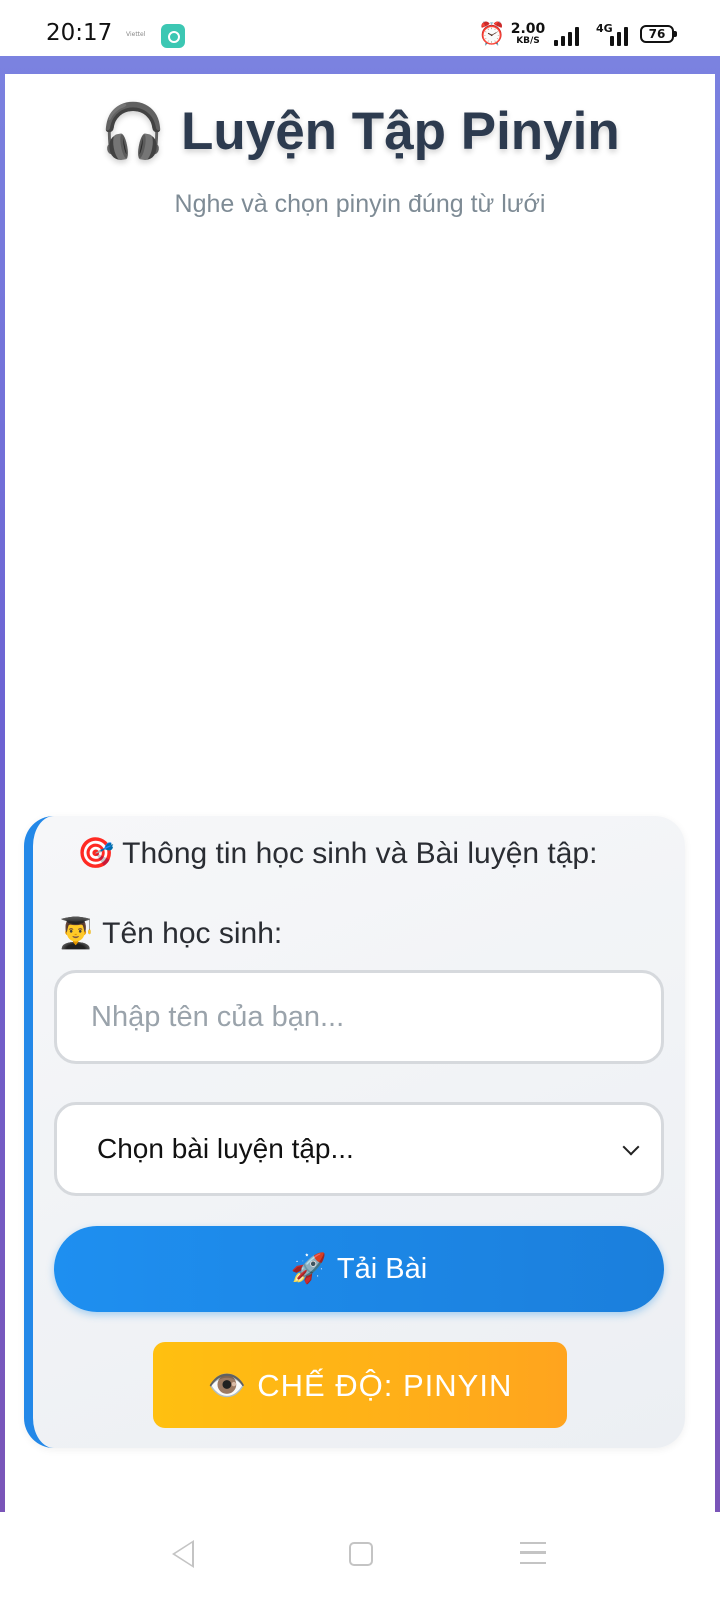 The width and height of the screenshot is (720, 1600). Describe the element at coordinates (96, 853) in the screenshot. I see `target-icon: 🎯` at that location.